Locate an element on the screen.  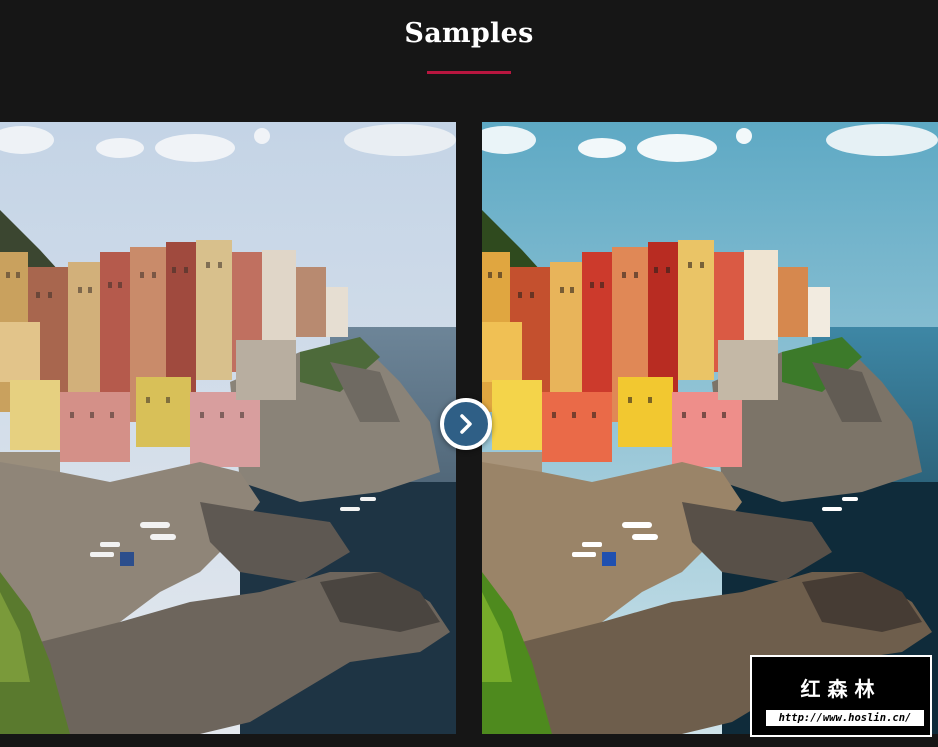
title-underline is located at coordinates (469, 72).